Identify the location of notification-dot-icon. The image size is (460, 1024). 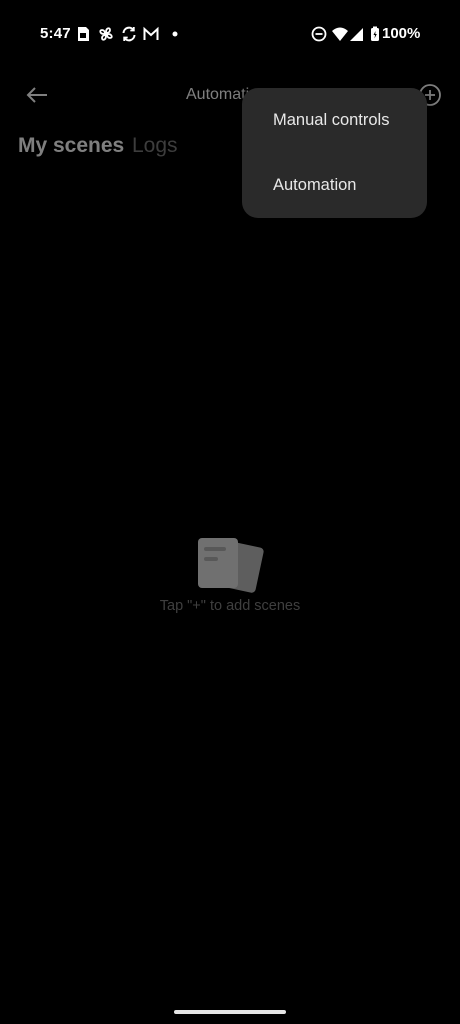
(175, 34).